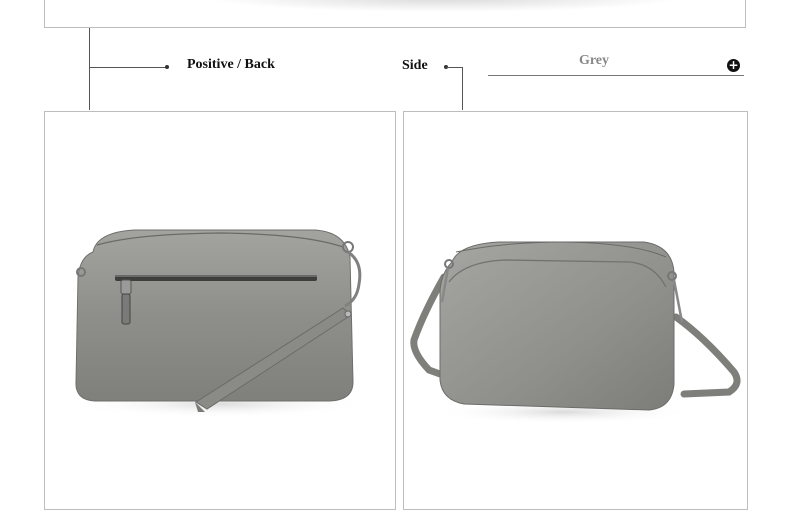  Describe the element at coordinates (167, 67) in the screenshot. I see `connector-left-dot` at that location.